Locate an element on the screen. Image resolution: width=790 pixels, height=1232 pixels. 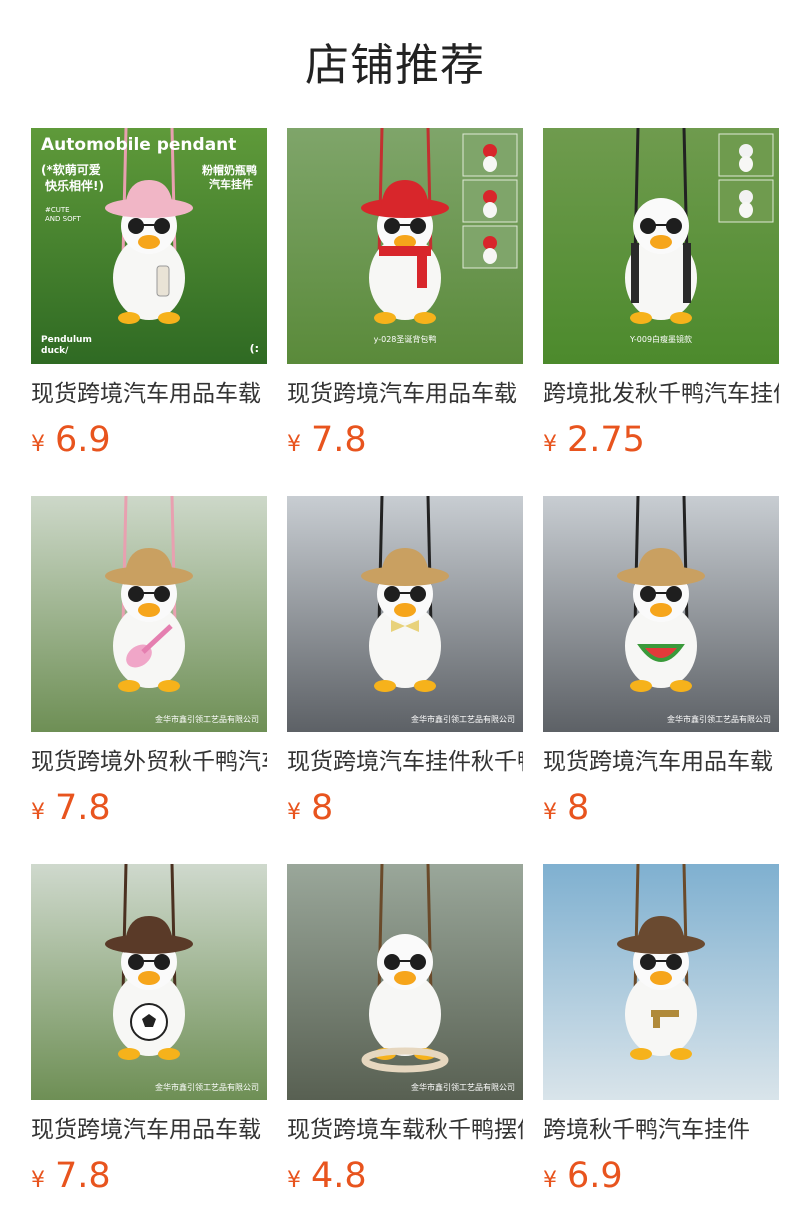
product-image: Y-009白瘦墨镜款 is located at coordinates (661, 246).